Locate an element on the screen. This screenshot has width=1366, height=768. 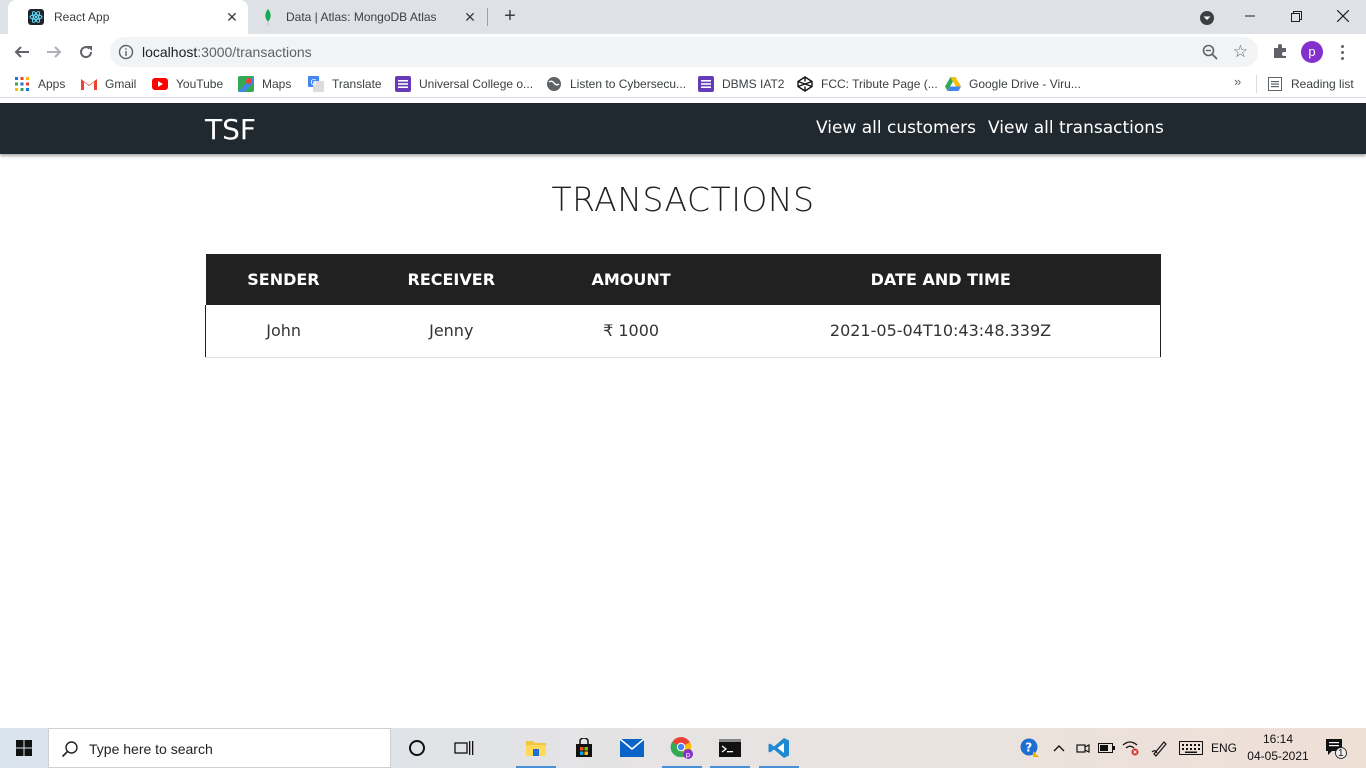
action-center-icon is located at coordinates (1336, 749).